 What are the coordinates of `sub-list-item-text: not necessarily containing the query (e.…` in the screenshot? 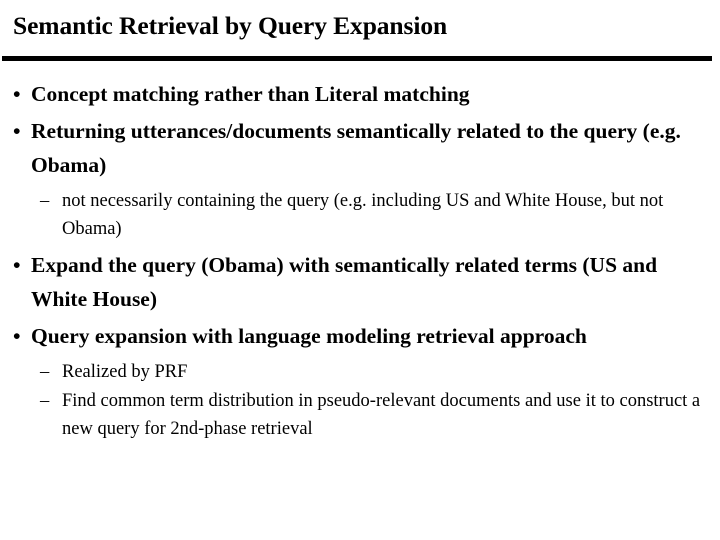 It's located at (363, 215).